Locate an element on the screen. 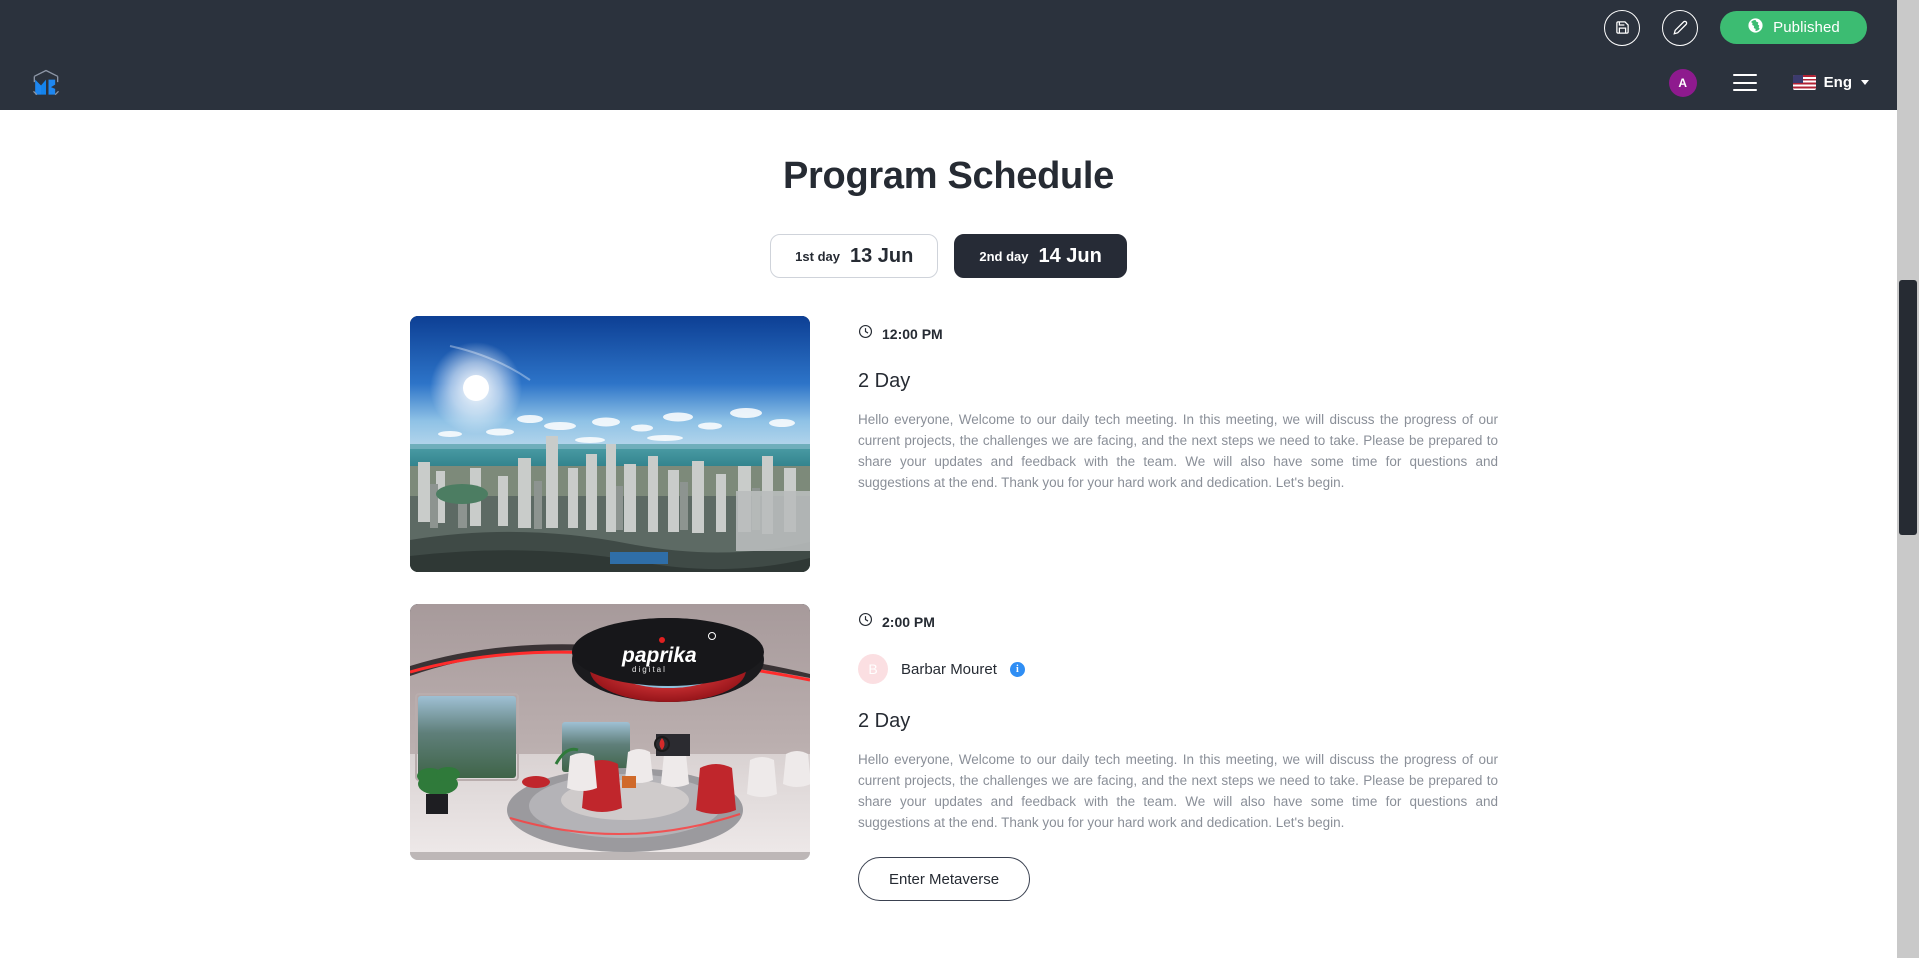  language-selector: Eng is located at coordinates (1830, 82).